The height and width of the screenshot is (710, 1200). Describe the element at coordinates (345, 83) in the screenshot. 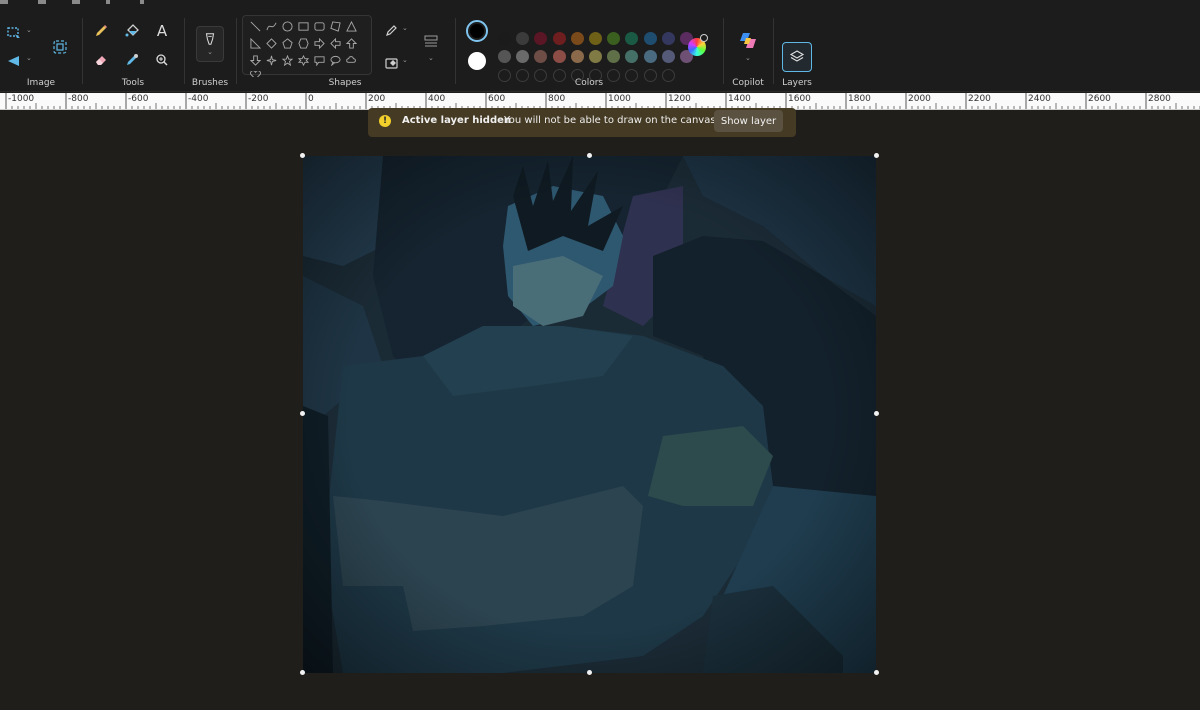

I see `shapes-group-label: Shapes` at that location.